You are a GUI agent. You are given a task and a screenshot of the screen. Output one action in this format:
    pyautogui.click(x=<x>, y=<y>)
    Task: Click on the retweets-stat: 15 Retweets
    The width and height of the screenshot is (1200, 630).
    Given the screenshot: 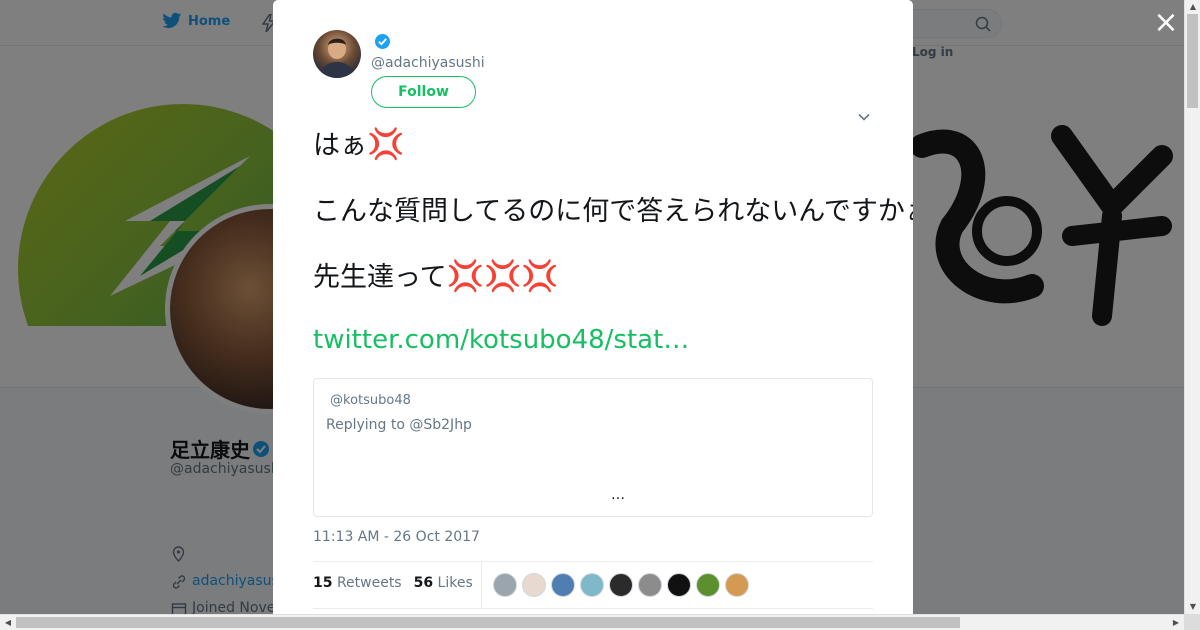 What is the action you would take?
    pyautogui.click(x=357, y=583)
    